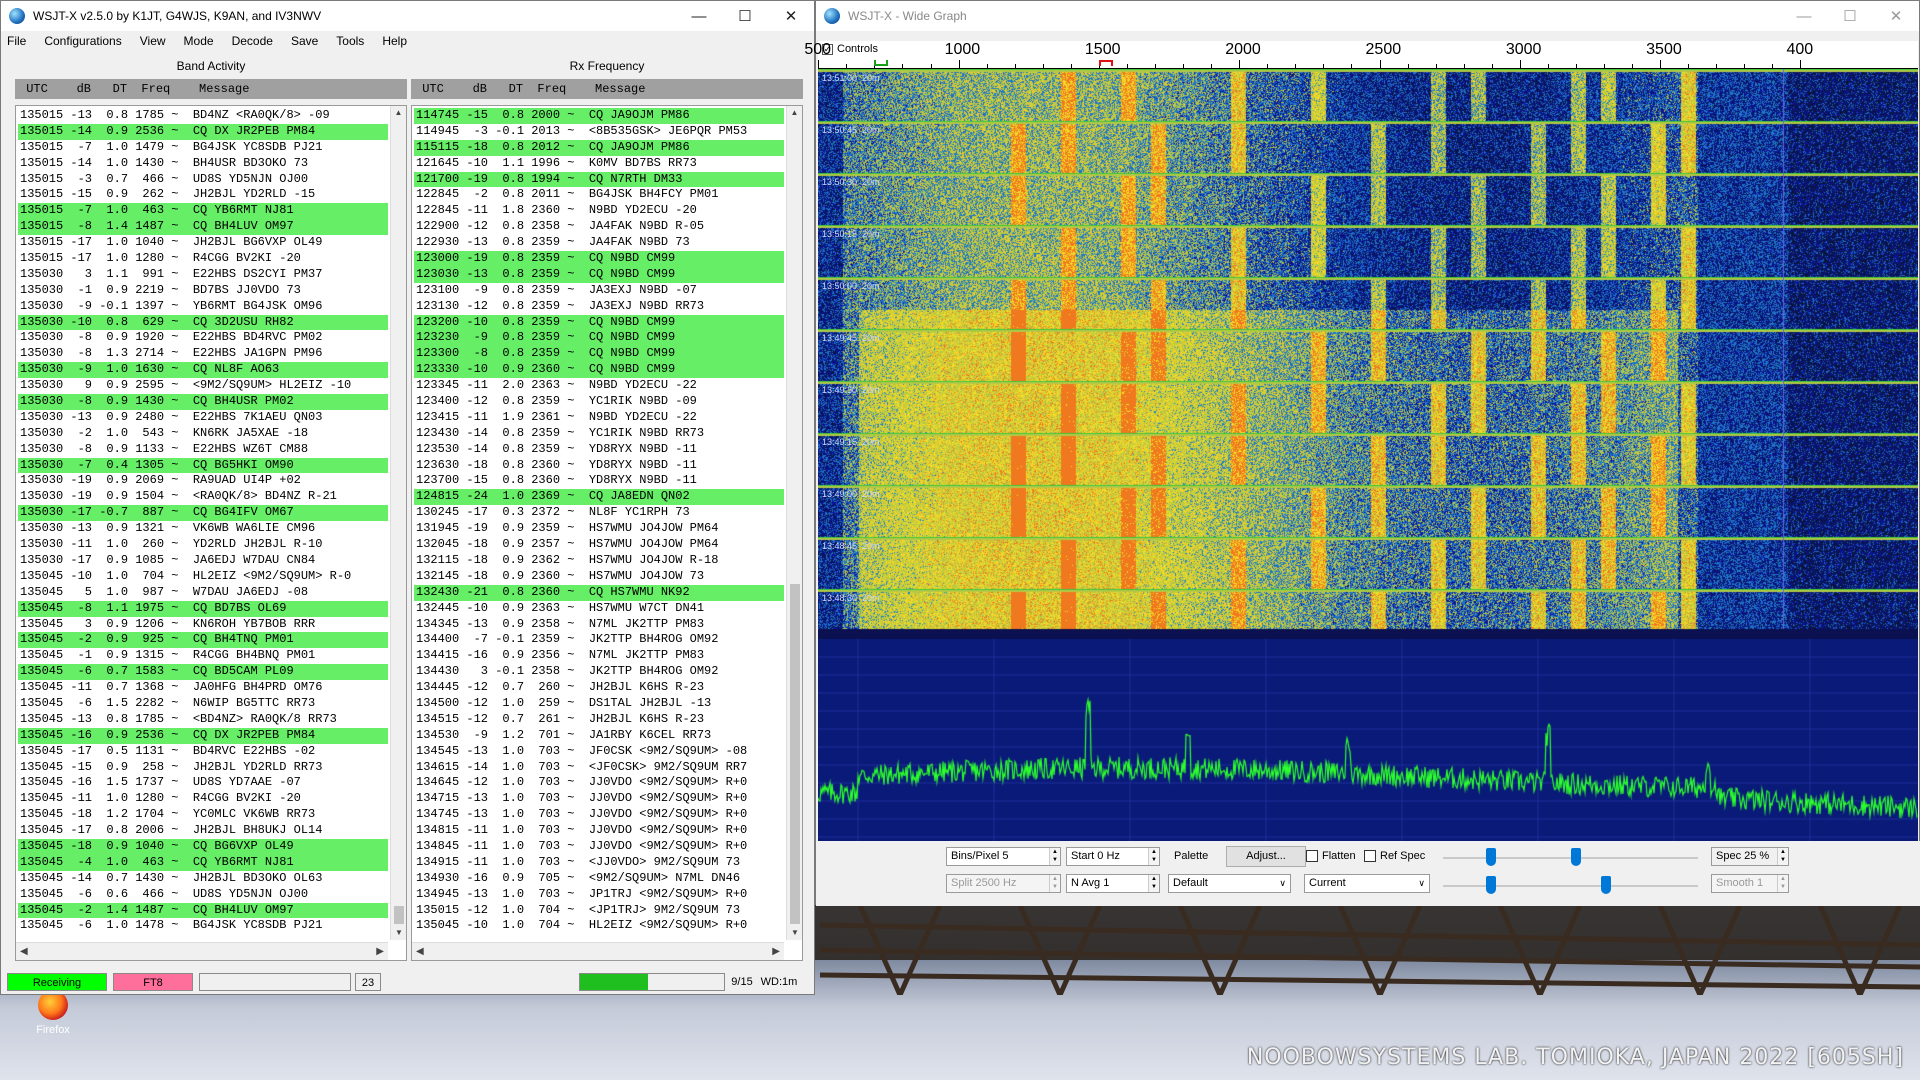 This screenshot has width=1920, height=1080. I want to click on scroll-left-icon: ◀, so click(24, 951).